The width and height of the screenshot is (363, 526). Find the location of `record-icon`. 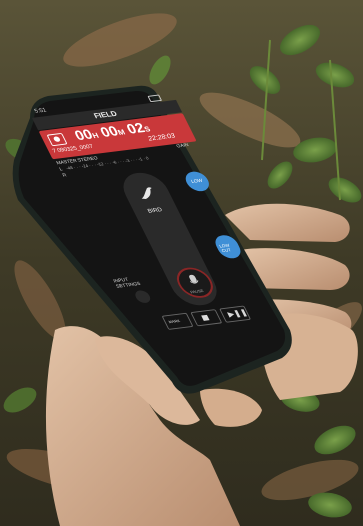

record-icon is located at coordinates (57, 139).